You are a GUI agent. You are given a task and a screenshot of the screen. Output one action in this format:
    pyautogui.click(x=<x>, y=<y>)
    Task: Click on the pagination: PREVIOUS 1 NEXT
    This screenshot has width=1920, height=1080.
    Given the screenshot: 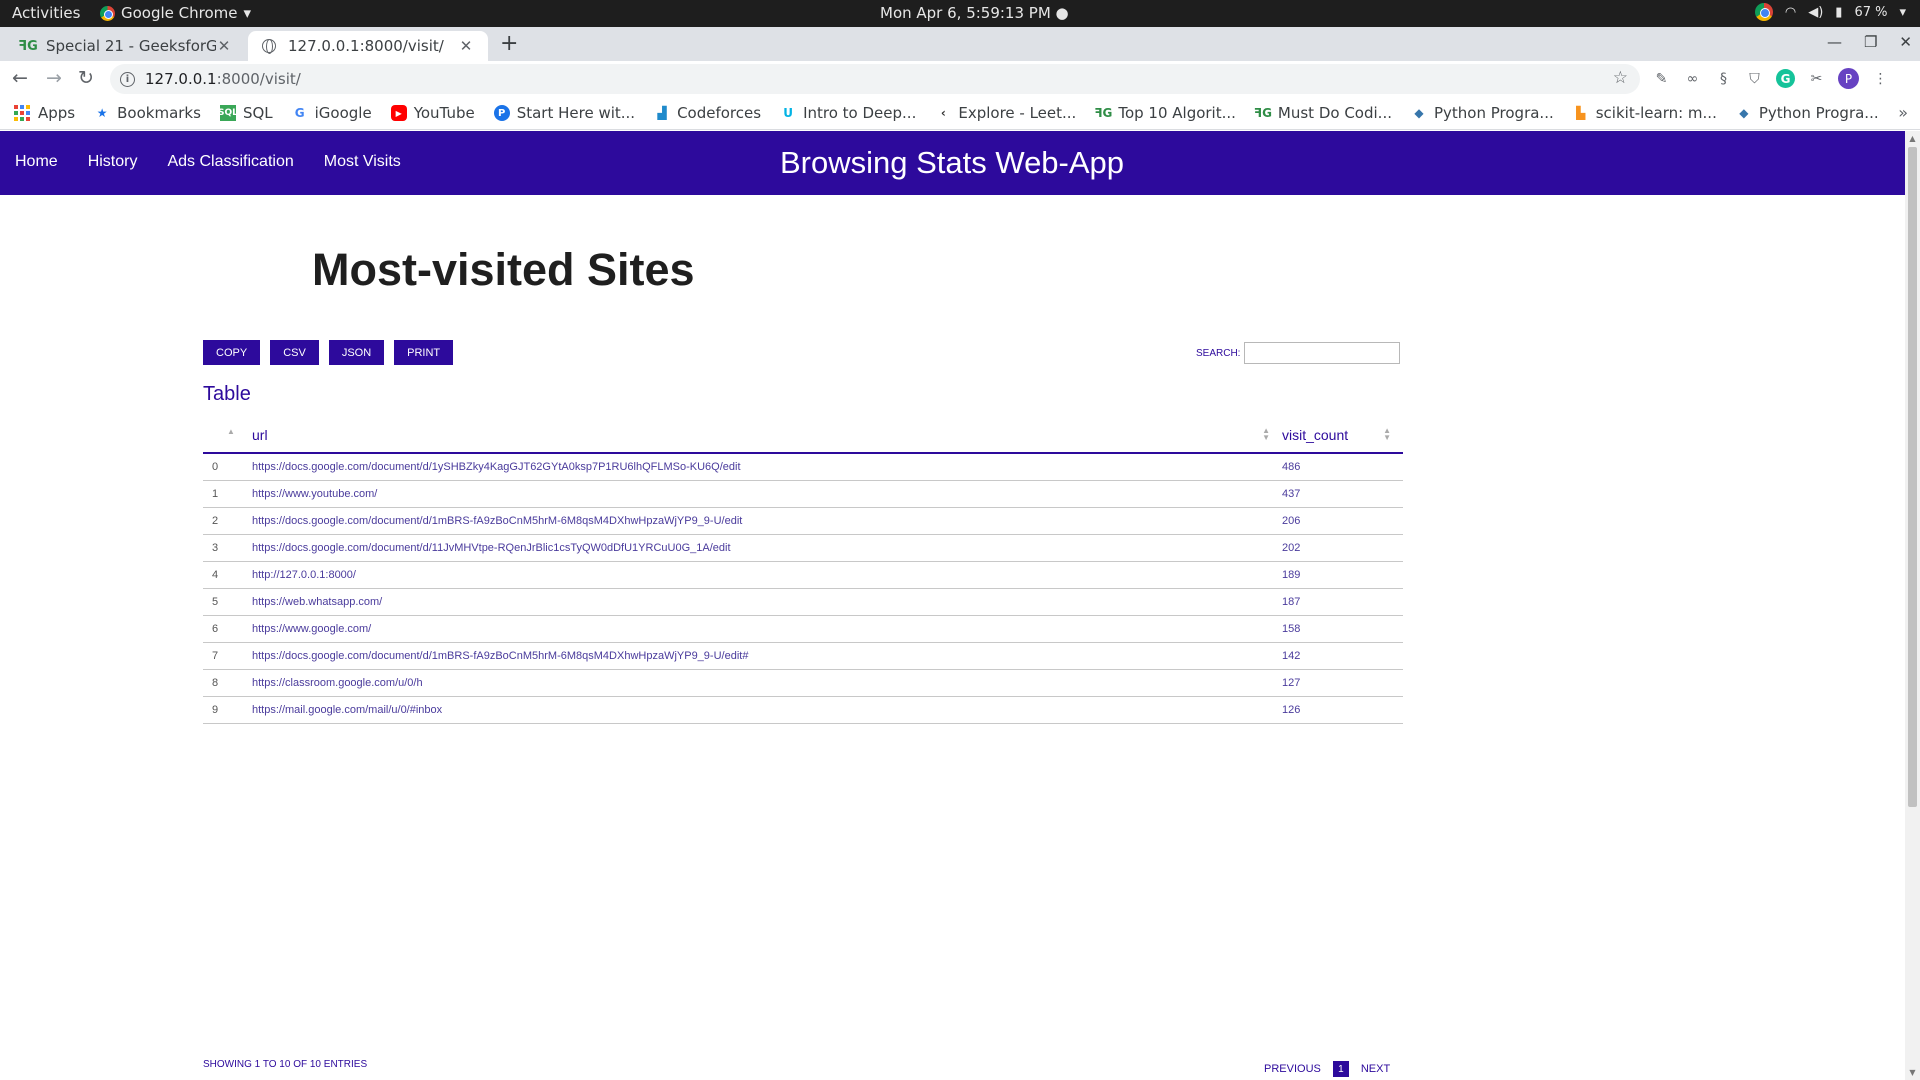 What is the action you would take?
    pyautogui.click(x=1327, y=1069)
    